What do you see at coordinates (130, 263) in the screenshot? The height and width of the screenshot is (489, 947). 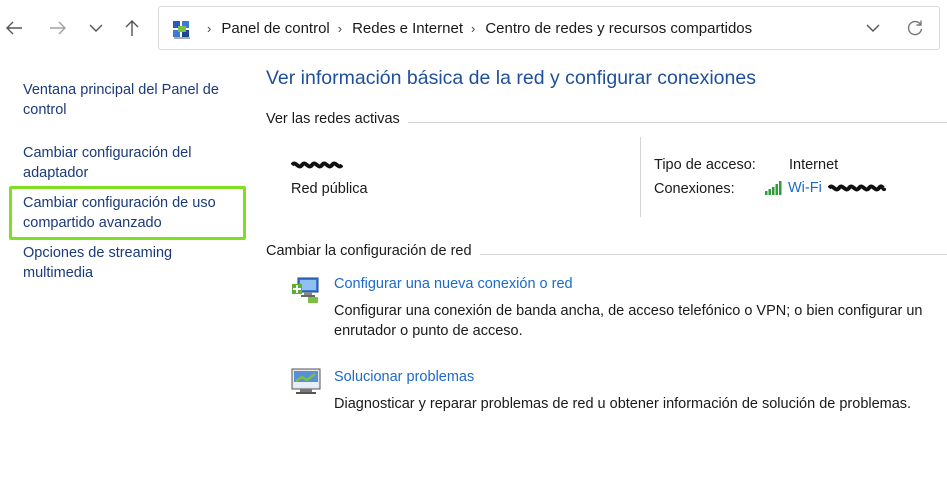 I see `sidebar-item-media-streaming-options: Opciones de streaming multimedia` at bounding box center [130, 263].